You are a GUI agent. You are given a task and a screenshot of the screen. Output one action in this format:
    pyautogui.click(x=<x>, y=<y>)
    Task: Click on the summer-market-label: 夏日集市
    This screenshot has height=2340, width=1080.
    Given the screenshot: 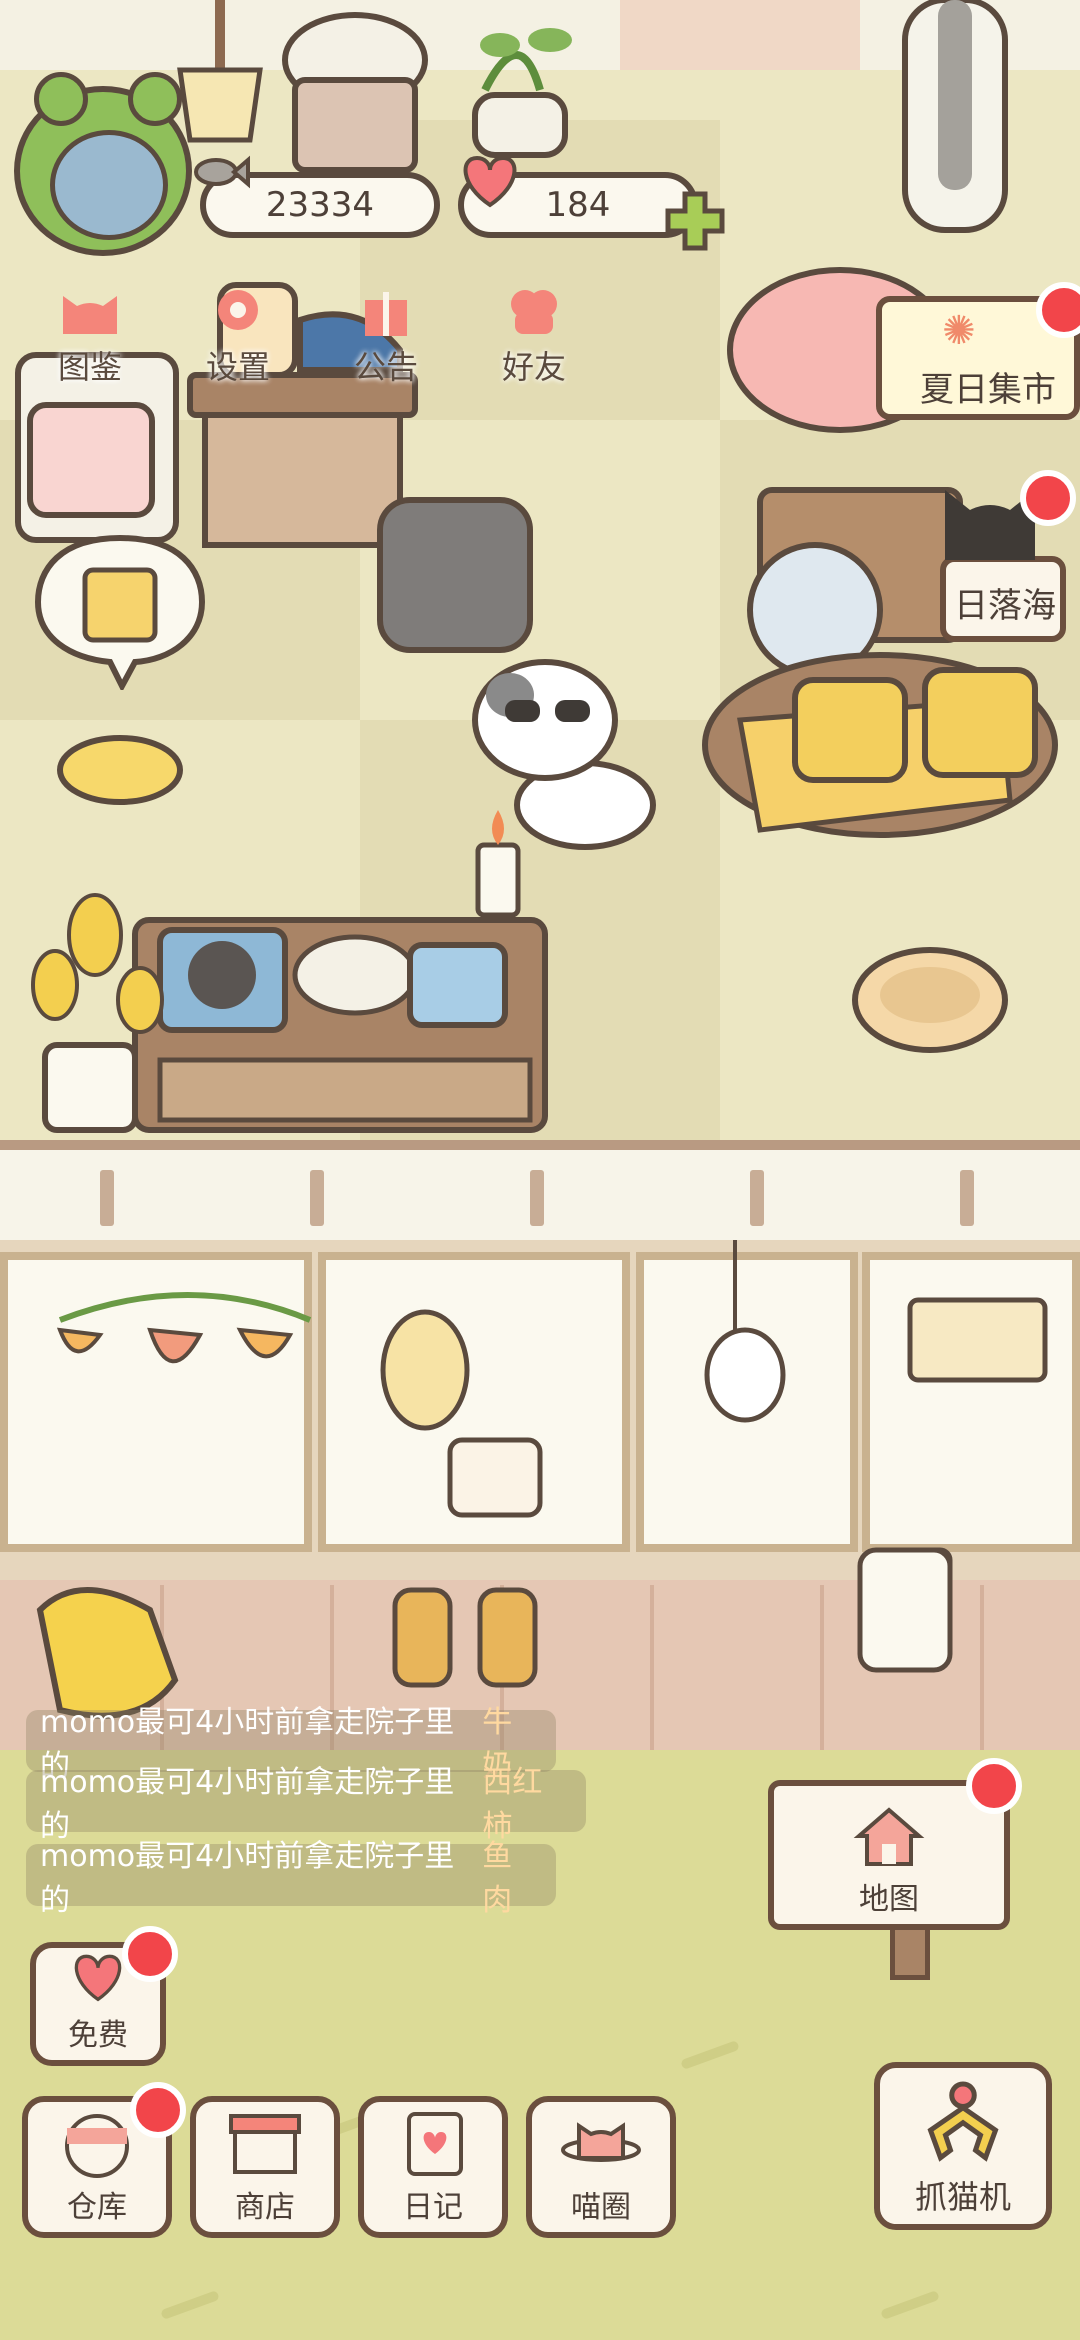 What is the action you would take?
    pyautogui.click(x=988, y=390)
    